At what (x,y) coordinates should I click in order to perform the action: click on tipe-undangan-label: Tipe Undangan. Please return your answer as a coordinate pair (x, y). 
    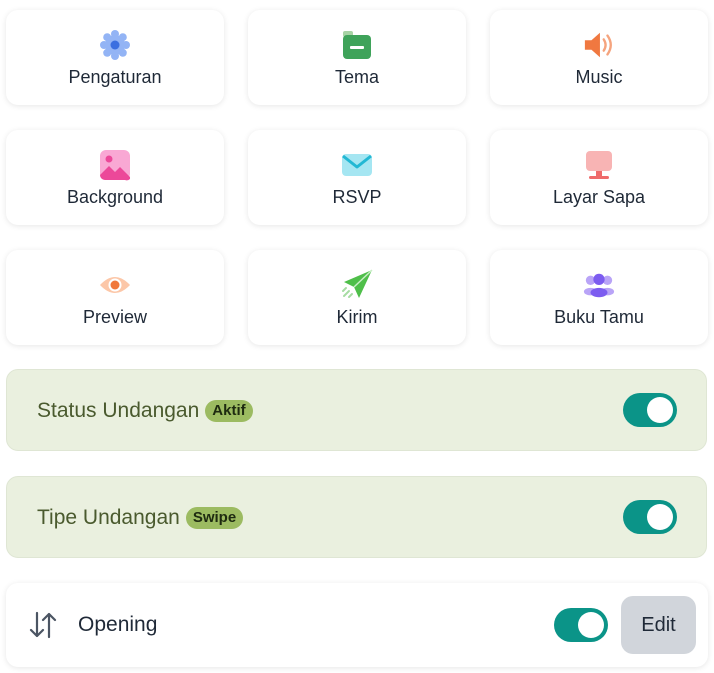
    Looking at the image, I should click on (108, 517).